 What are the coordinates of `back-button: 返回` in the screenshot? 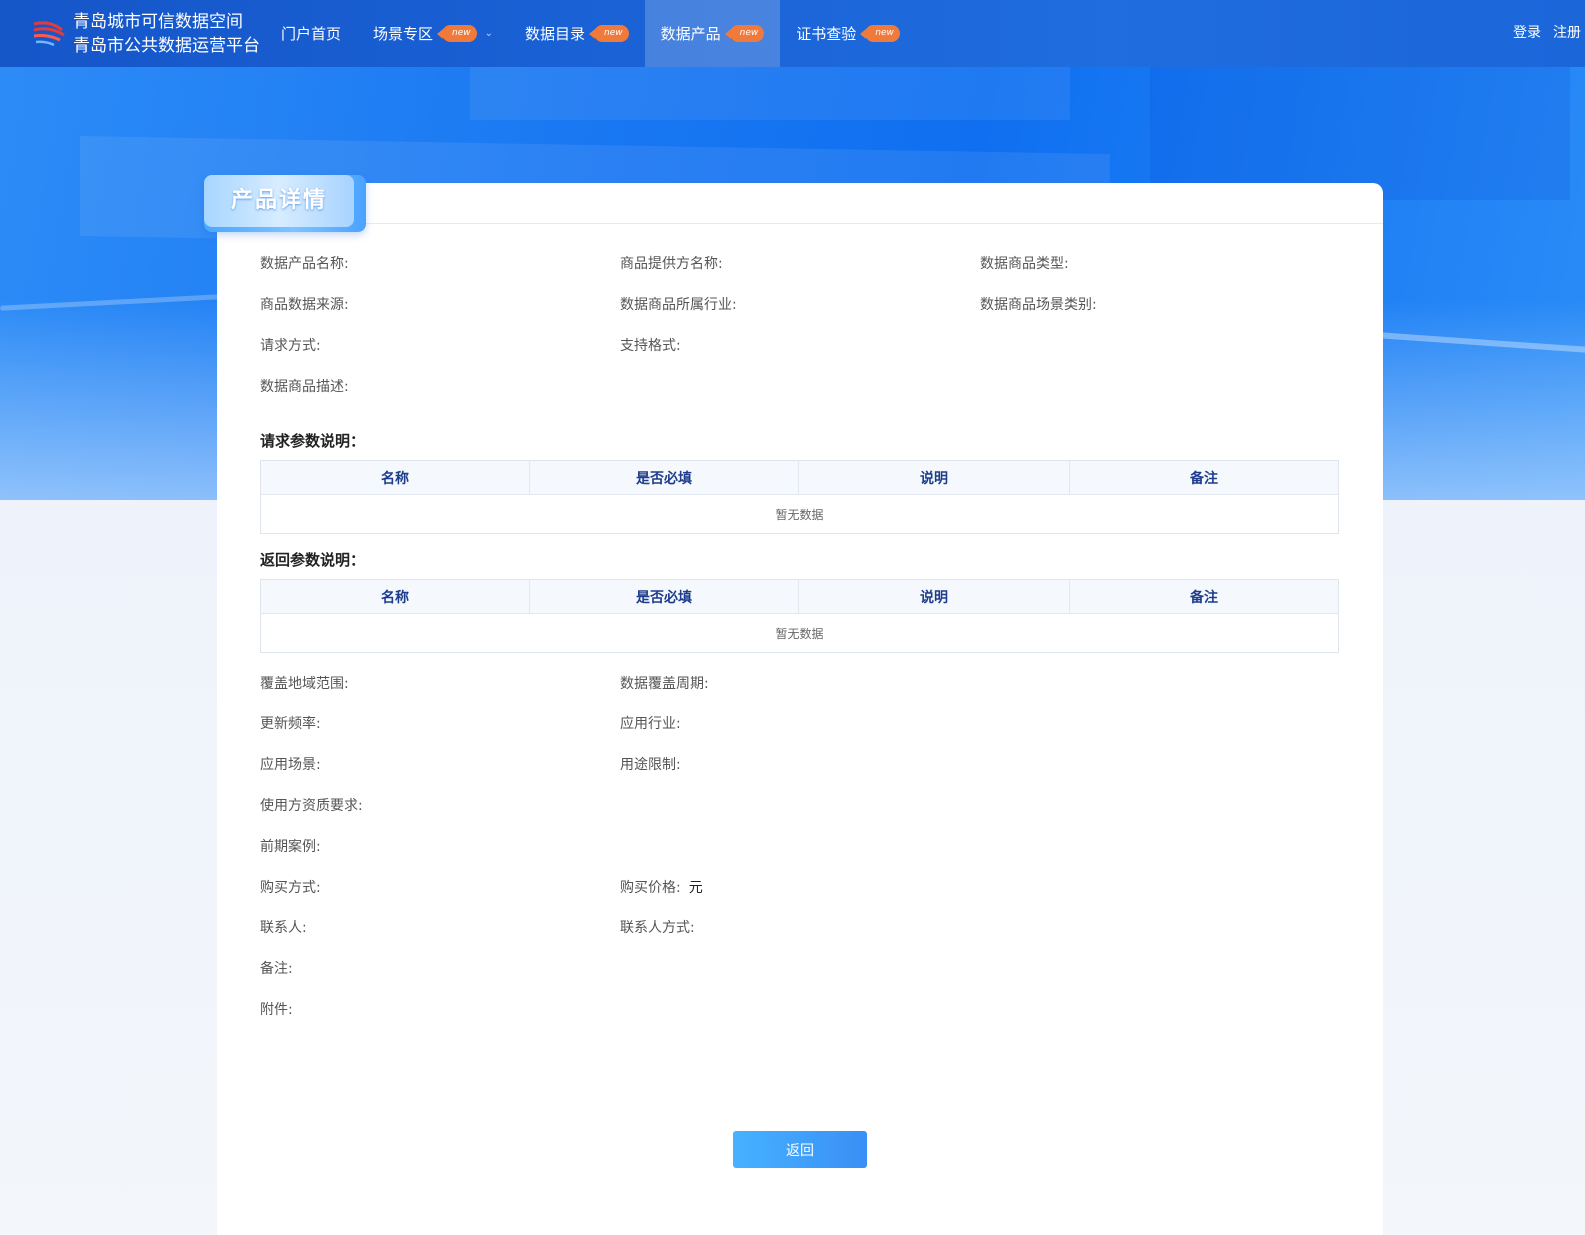 It's located at (800, 1149).